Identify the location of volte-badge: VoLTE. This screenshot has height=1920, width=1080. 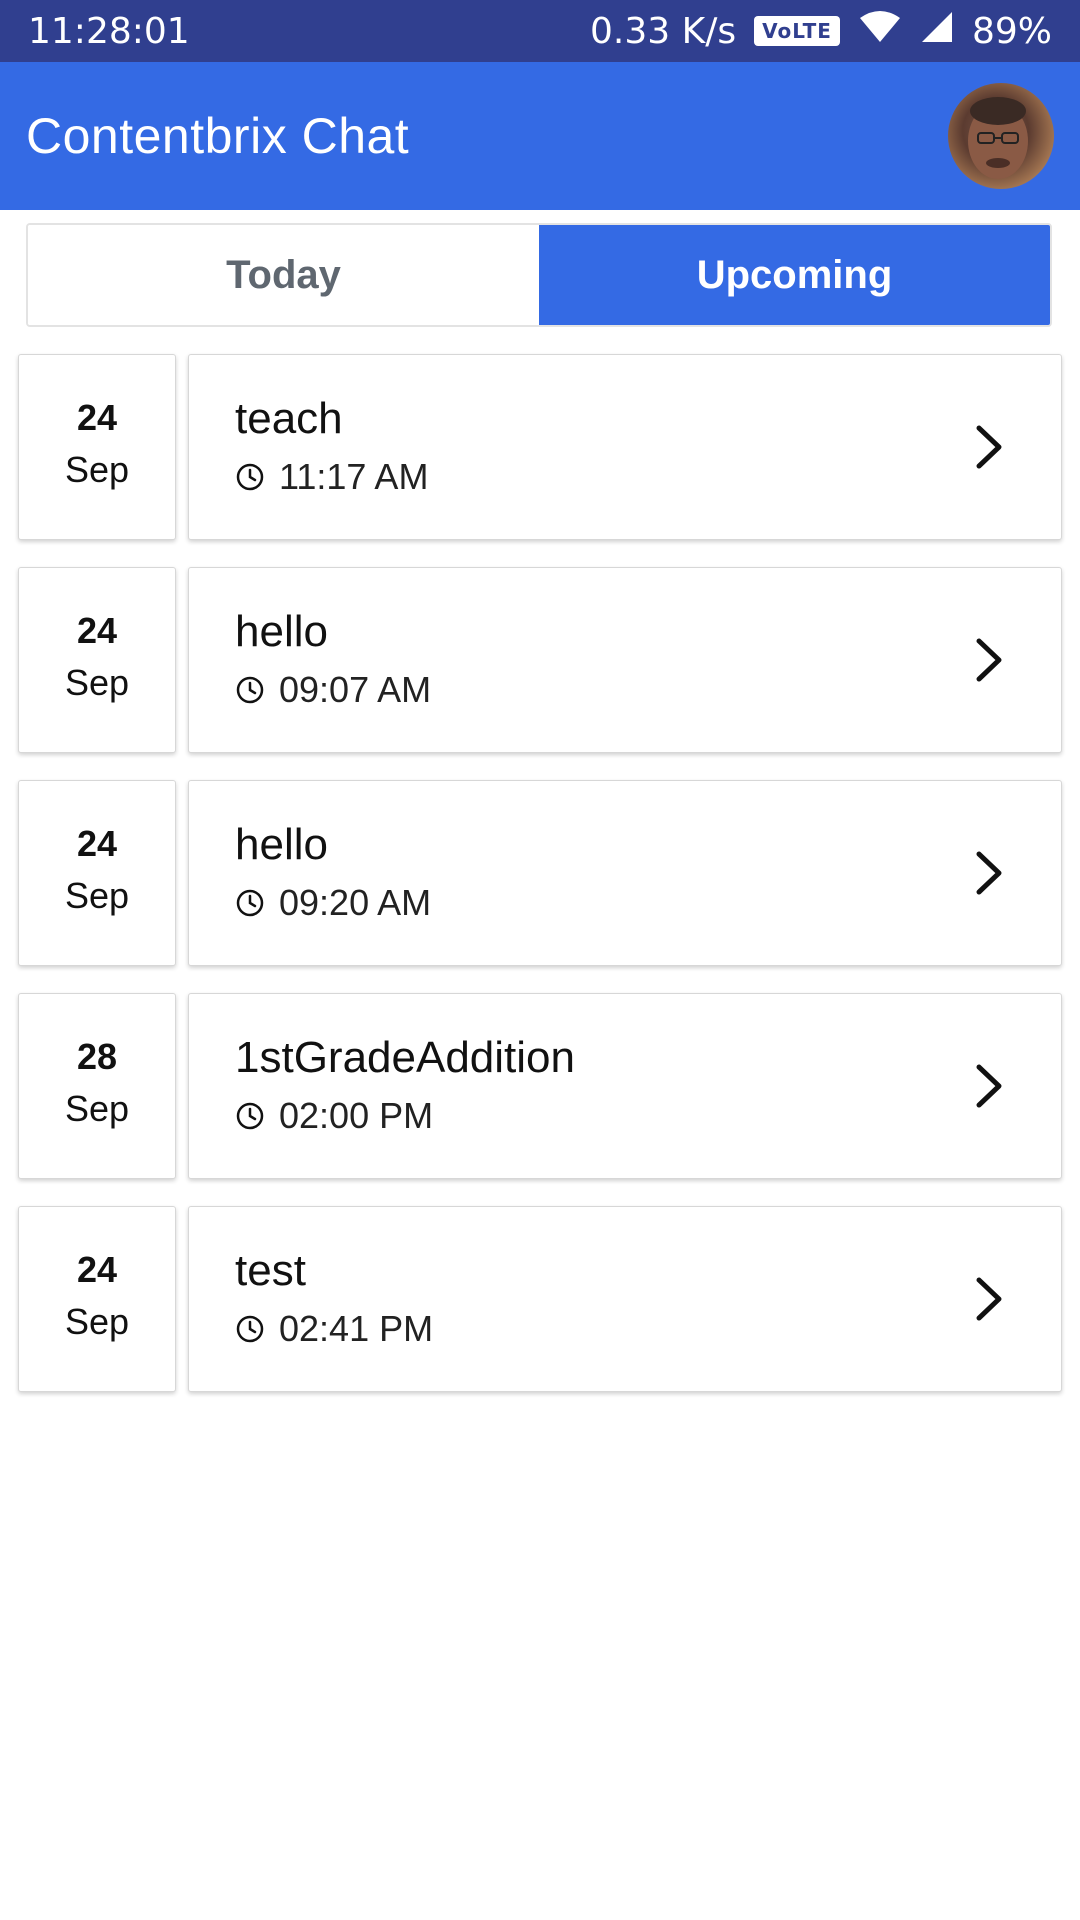
(797, 31).